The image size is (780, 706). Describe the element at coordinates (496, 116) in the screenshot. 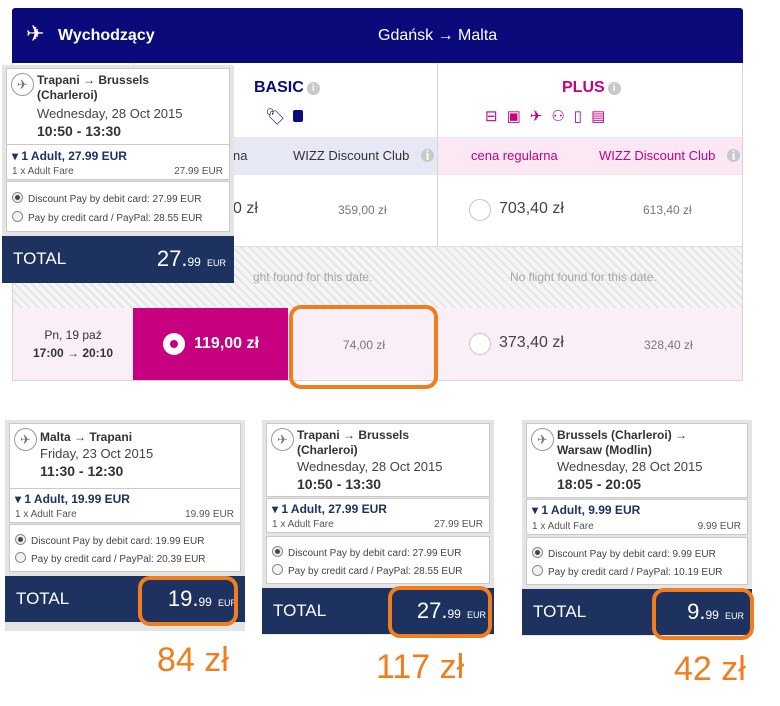

I see `seat-icon: ⊟` at that location.